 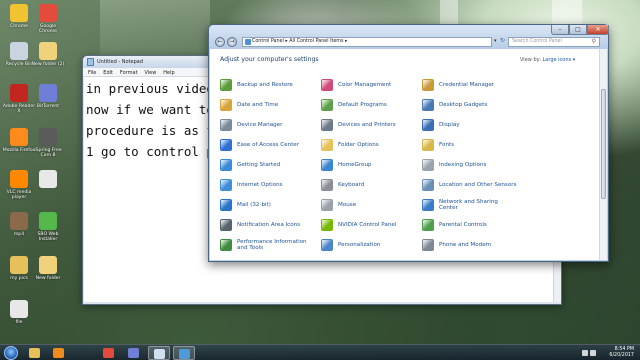 I want to click on control-panel-item: Credential Manager, so click(x=470, y=85).